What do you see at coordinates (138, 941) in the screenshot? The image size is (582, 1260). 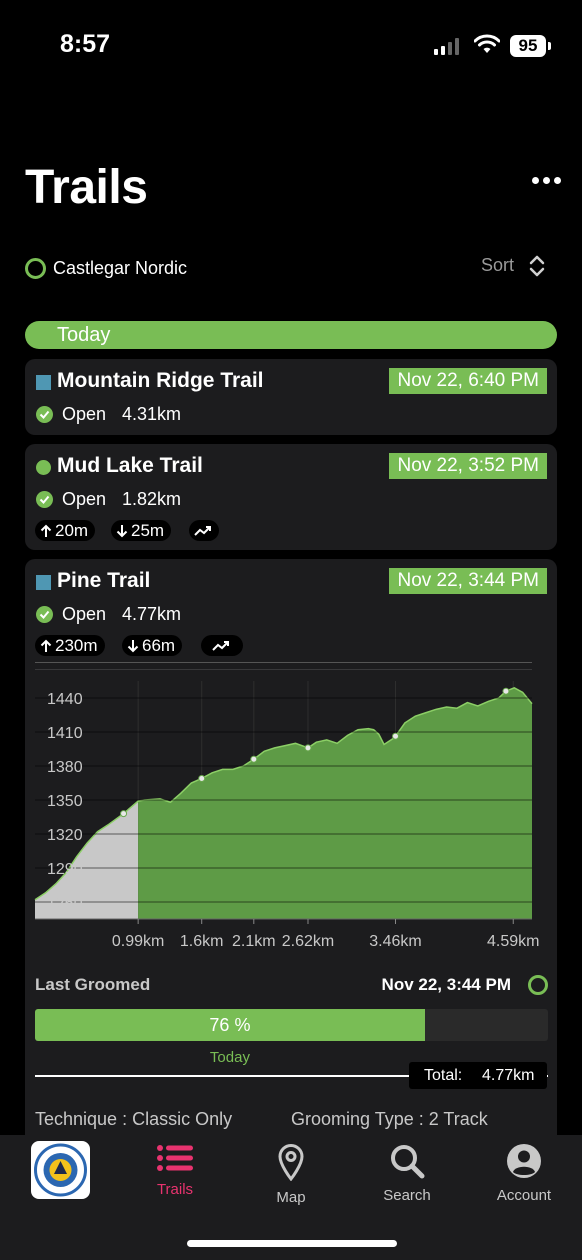 I see `x-tick-label: 0.99km` at bounding box center [138, 941].